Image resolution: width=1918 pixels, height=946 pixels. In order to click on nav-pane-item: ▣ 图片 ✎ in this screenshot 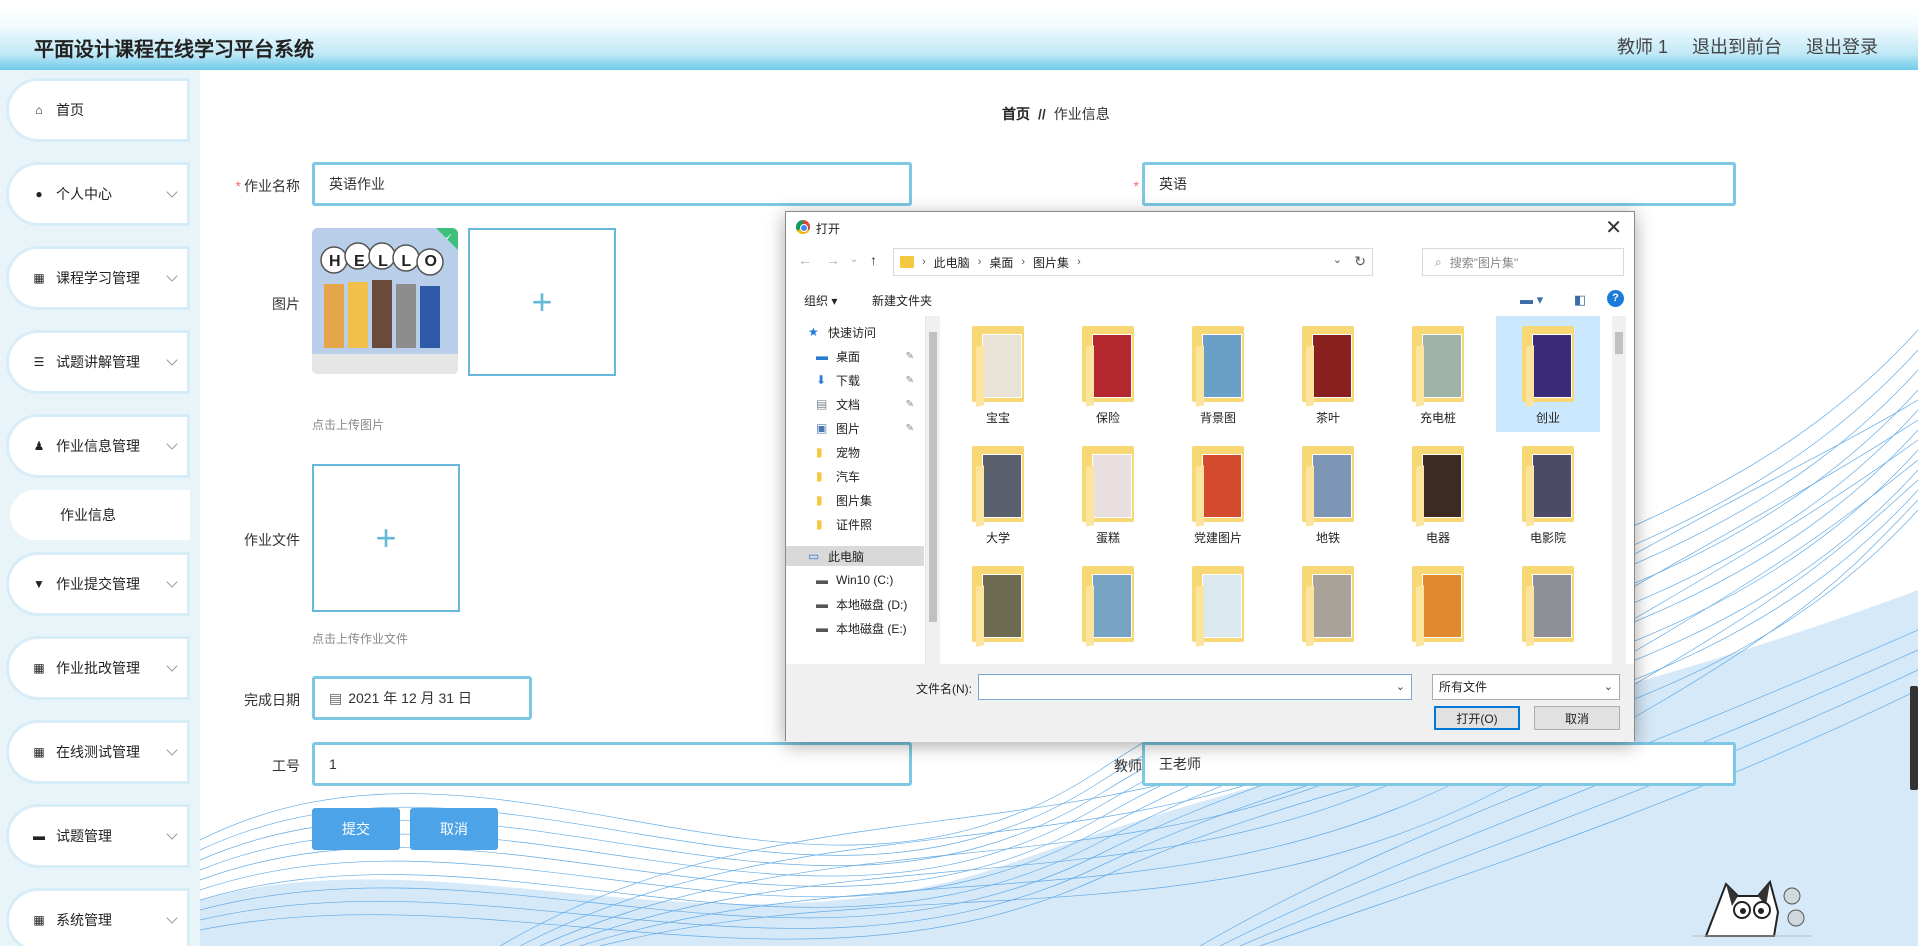, I will do `click(855, 428)`.